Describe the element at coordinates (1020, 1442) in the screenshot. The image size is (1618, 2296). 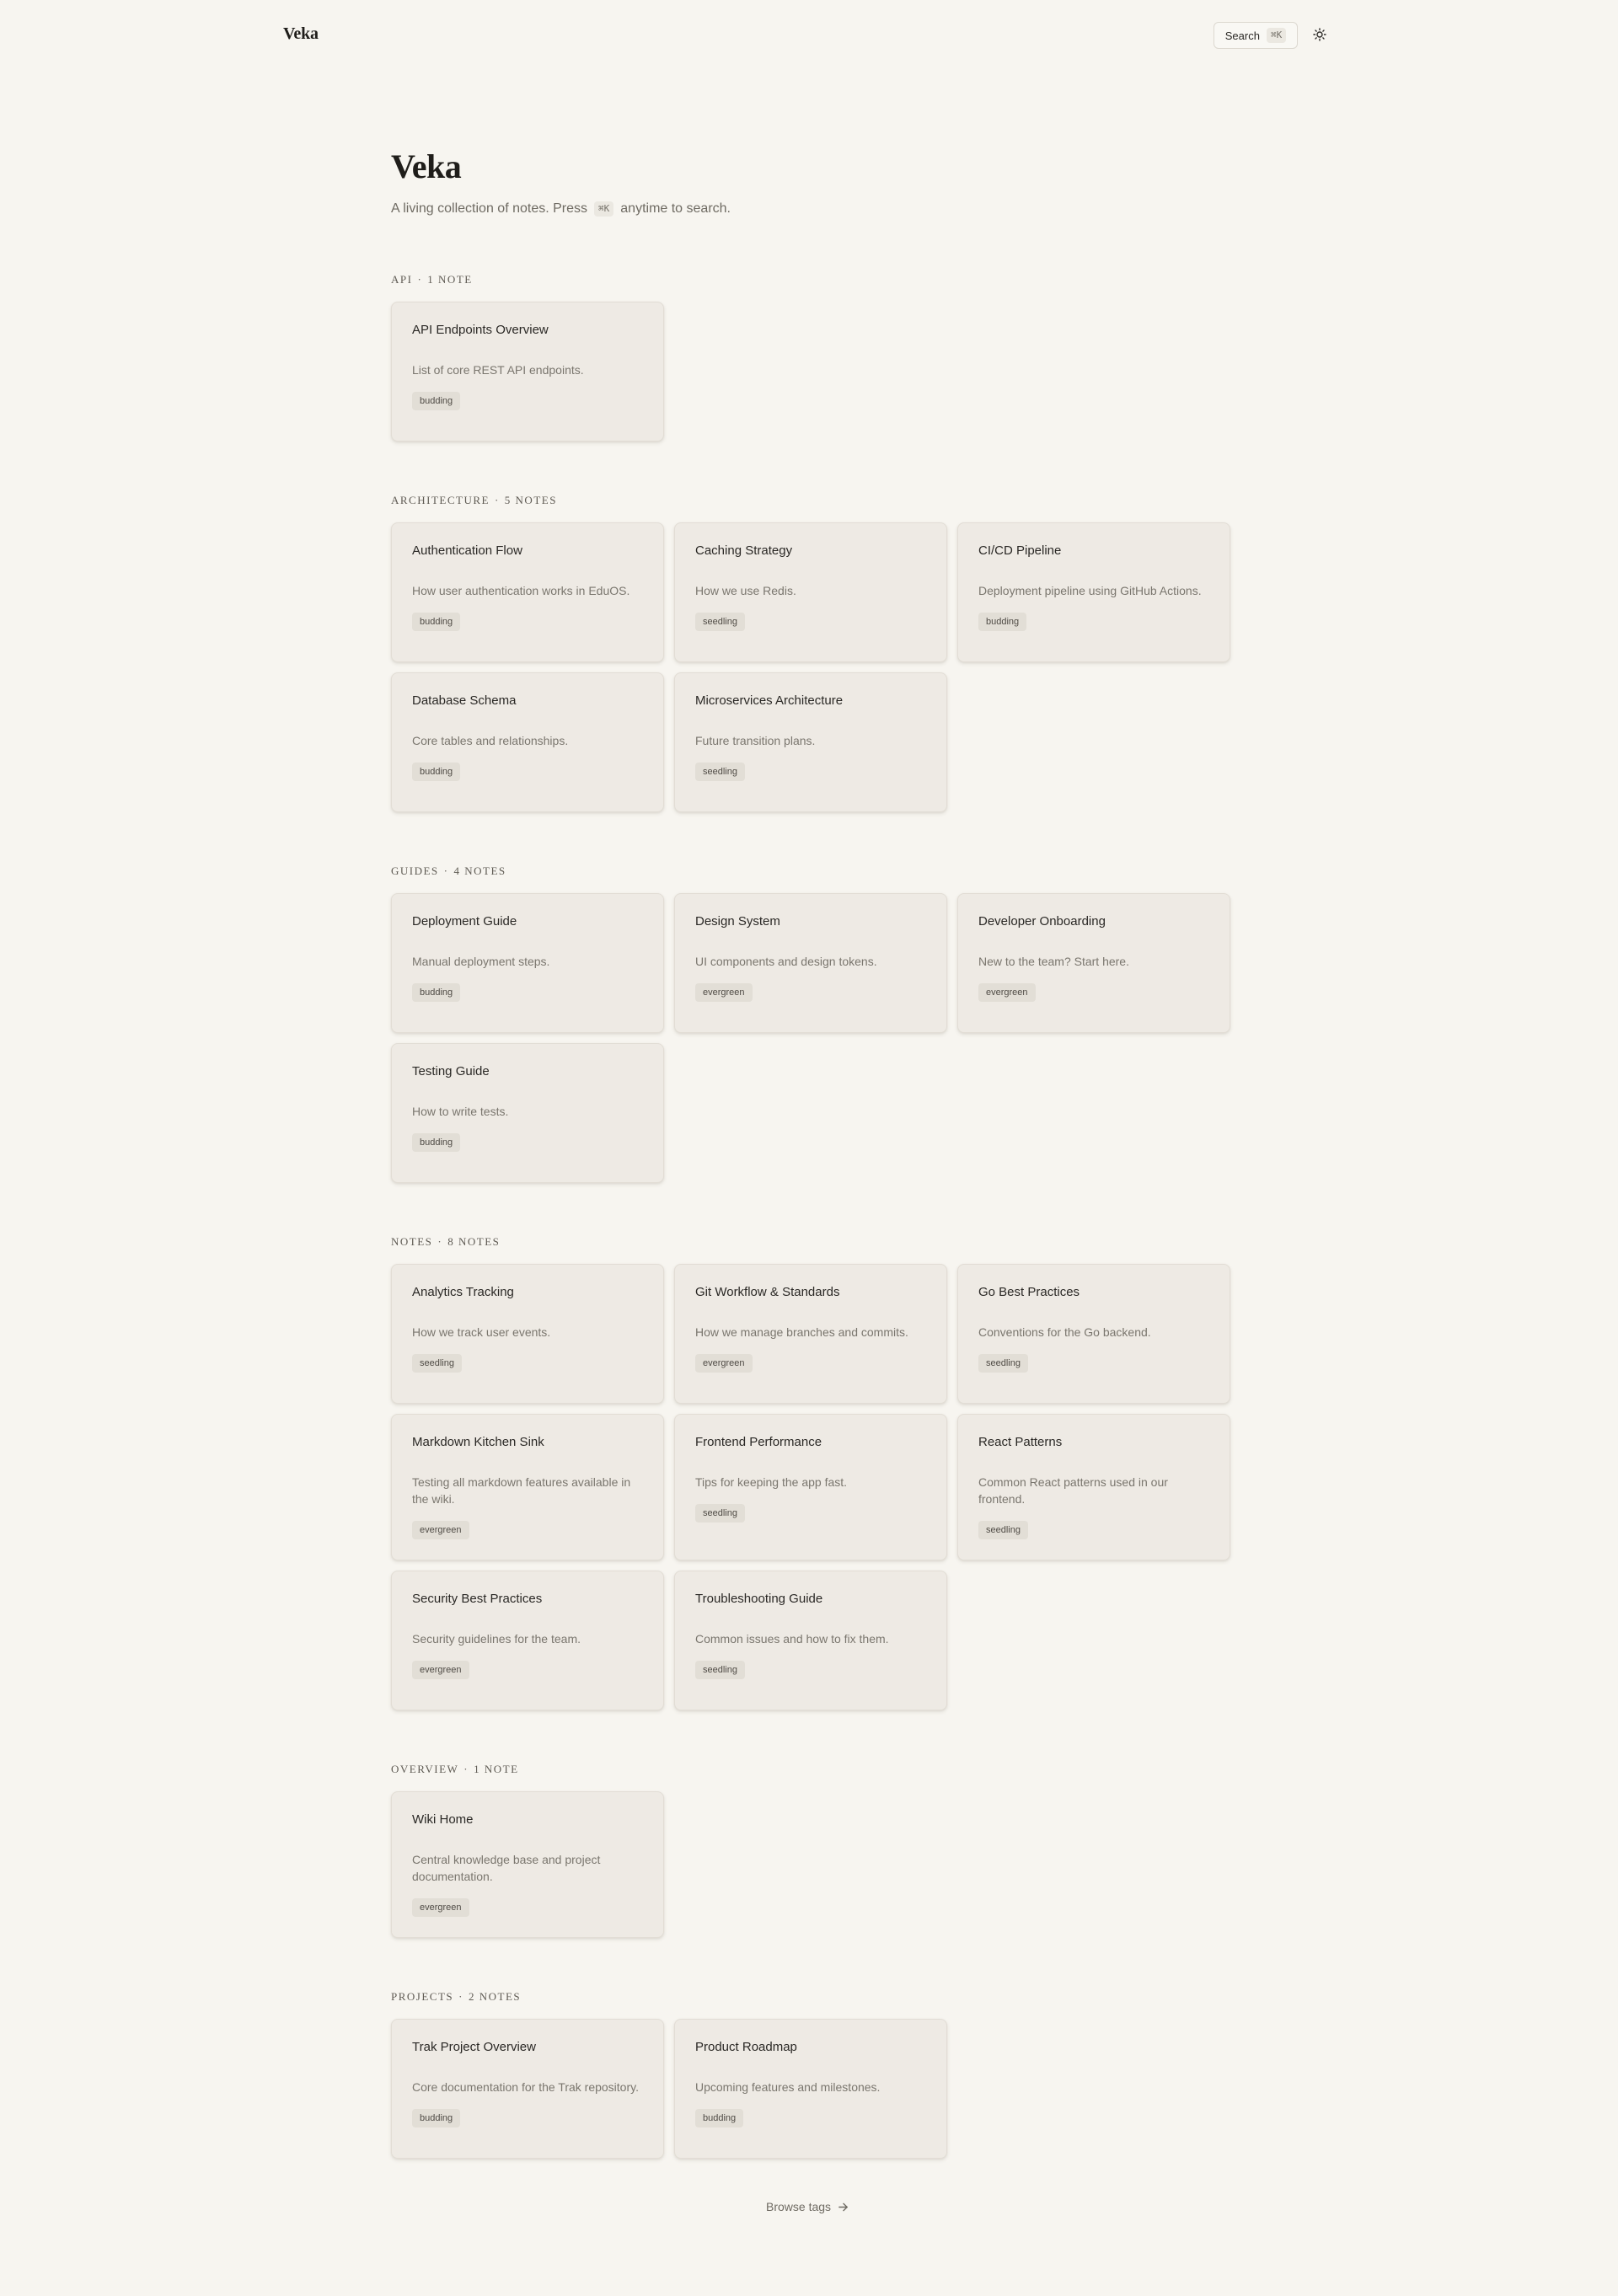
I see `note-title: React Patterns` at that location.